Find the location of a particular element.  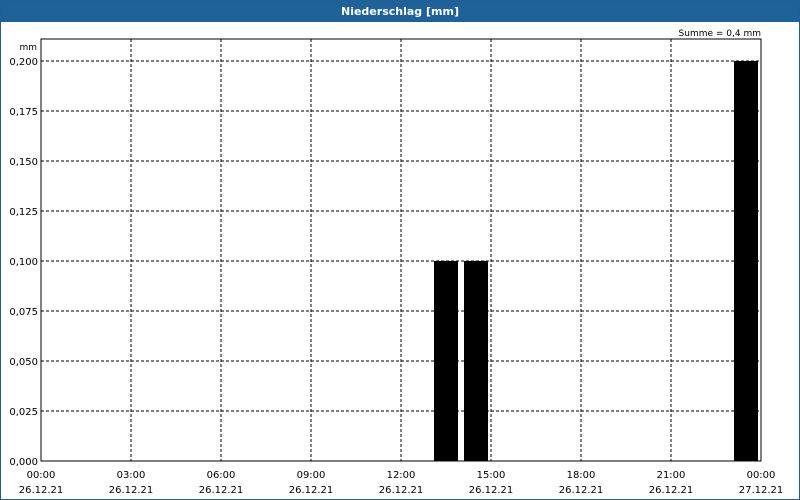

x-tick-time: 06:00 is located at coordinates (221, 475).